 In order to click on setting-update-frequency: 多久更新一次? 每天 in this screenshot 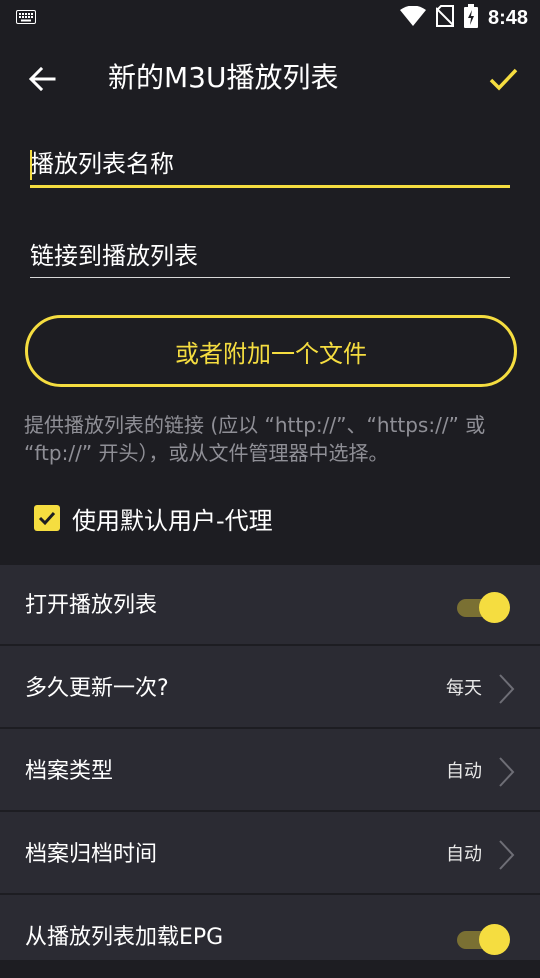, I will do `click(270, 688)`.